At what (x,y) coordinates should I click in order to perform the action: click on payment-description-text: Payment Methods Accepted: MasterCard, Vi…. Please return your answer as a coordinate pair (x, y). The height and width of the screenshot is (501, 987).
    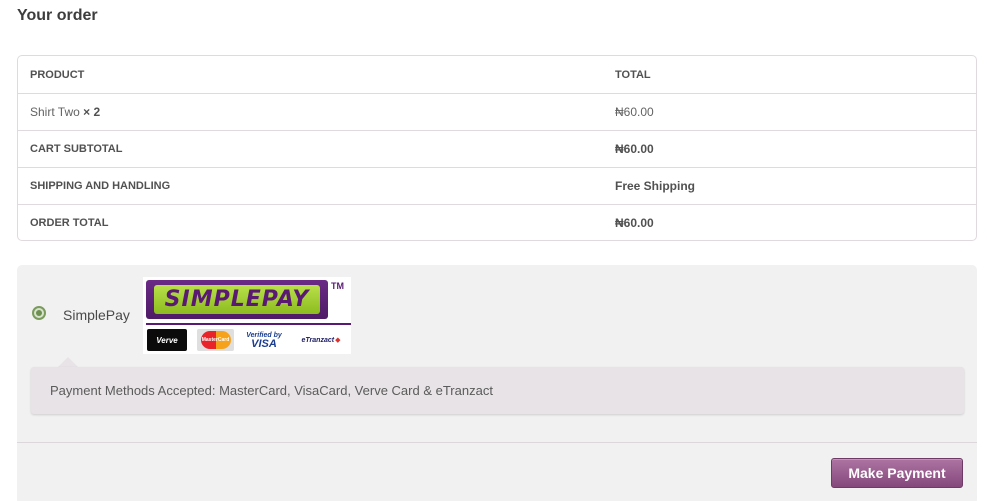
    Looking at the image, I should click on (271, 390).